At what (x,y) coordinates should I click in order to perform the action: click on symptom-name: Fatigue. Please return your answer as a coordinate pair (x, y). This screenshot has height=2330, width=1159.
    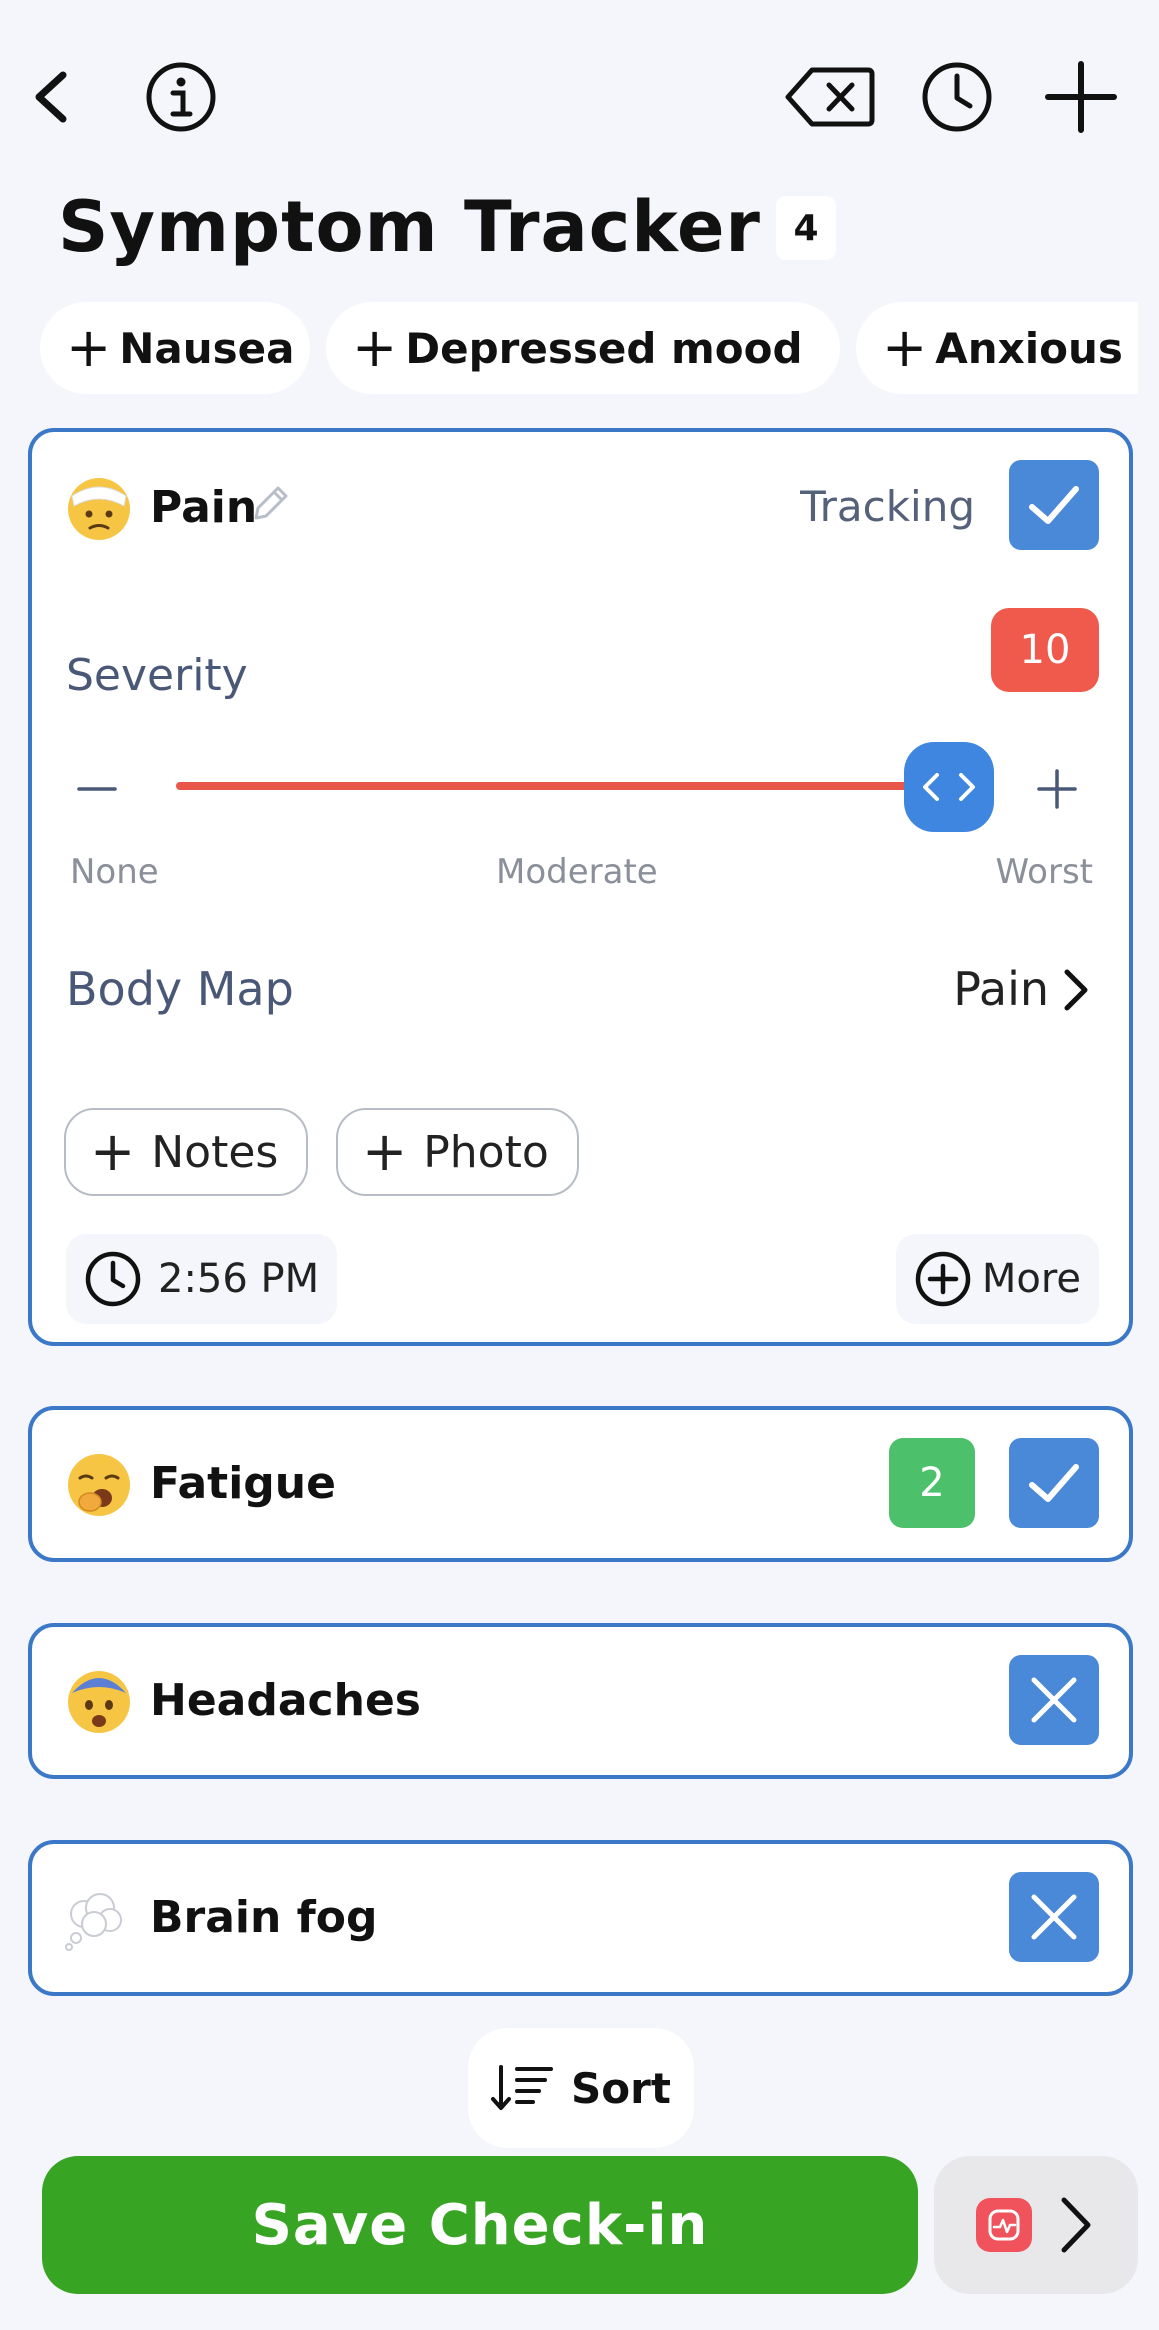
    Looking at the image, I should click on (243, 1483).